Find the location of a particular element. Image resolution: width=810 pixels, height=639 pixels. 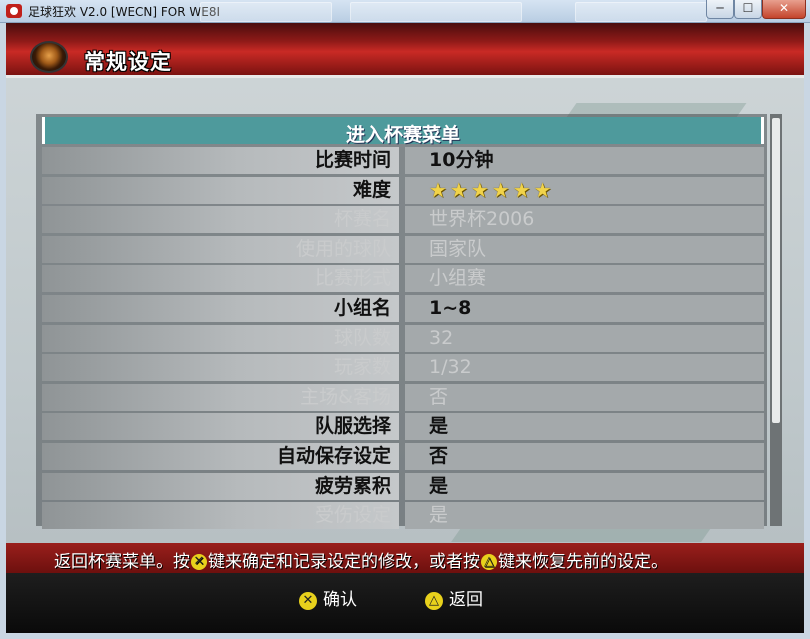

hint-text: 返回杯赛菜单。按 ✕ 键来确定和记录设定的修改，或者按 △ 键来恢复先前的设定。 is located at coordinates (361, 559).